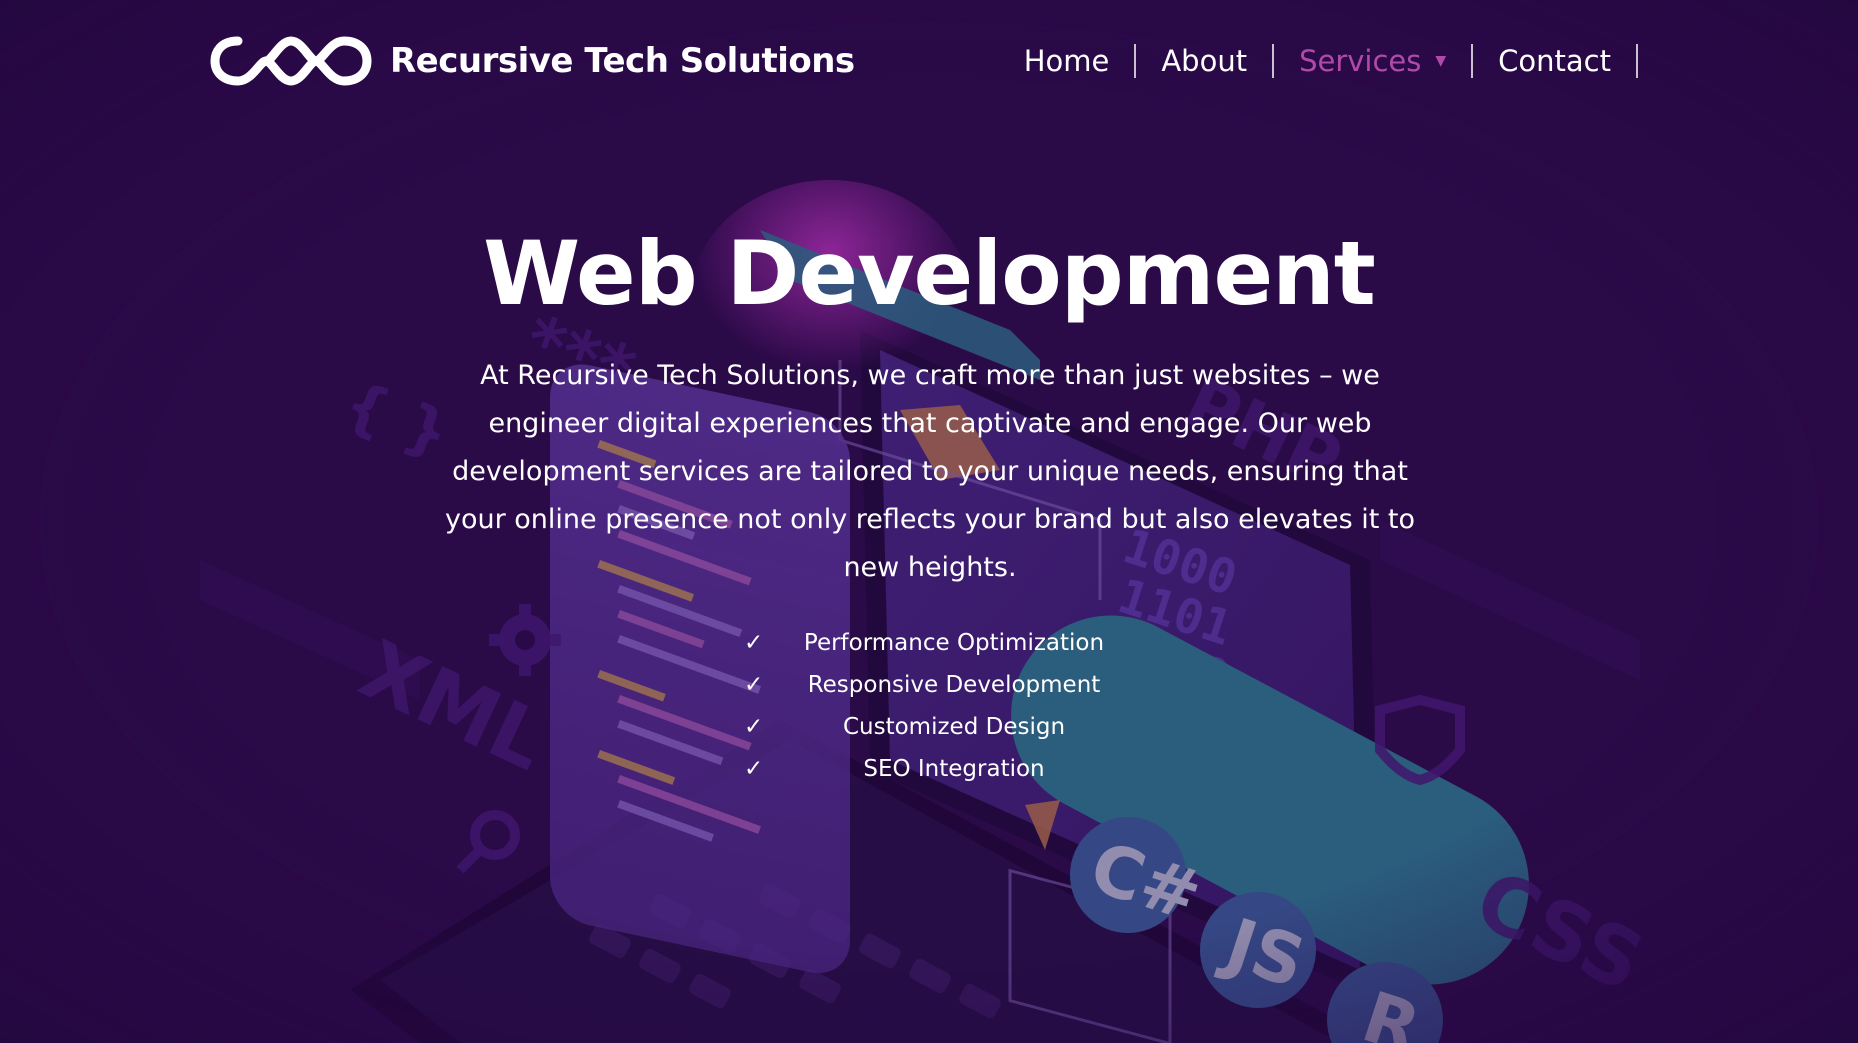 The image size is (1858, 1043). I want to click on nav-item-home: Home, so click(1068, 61).